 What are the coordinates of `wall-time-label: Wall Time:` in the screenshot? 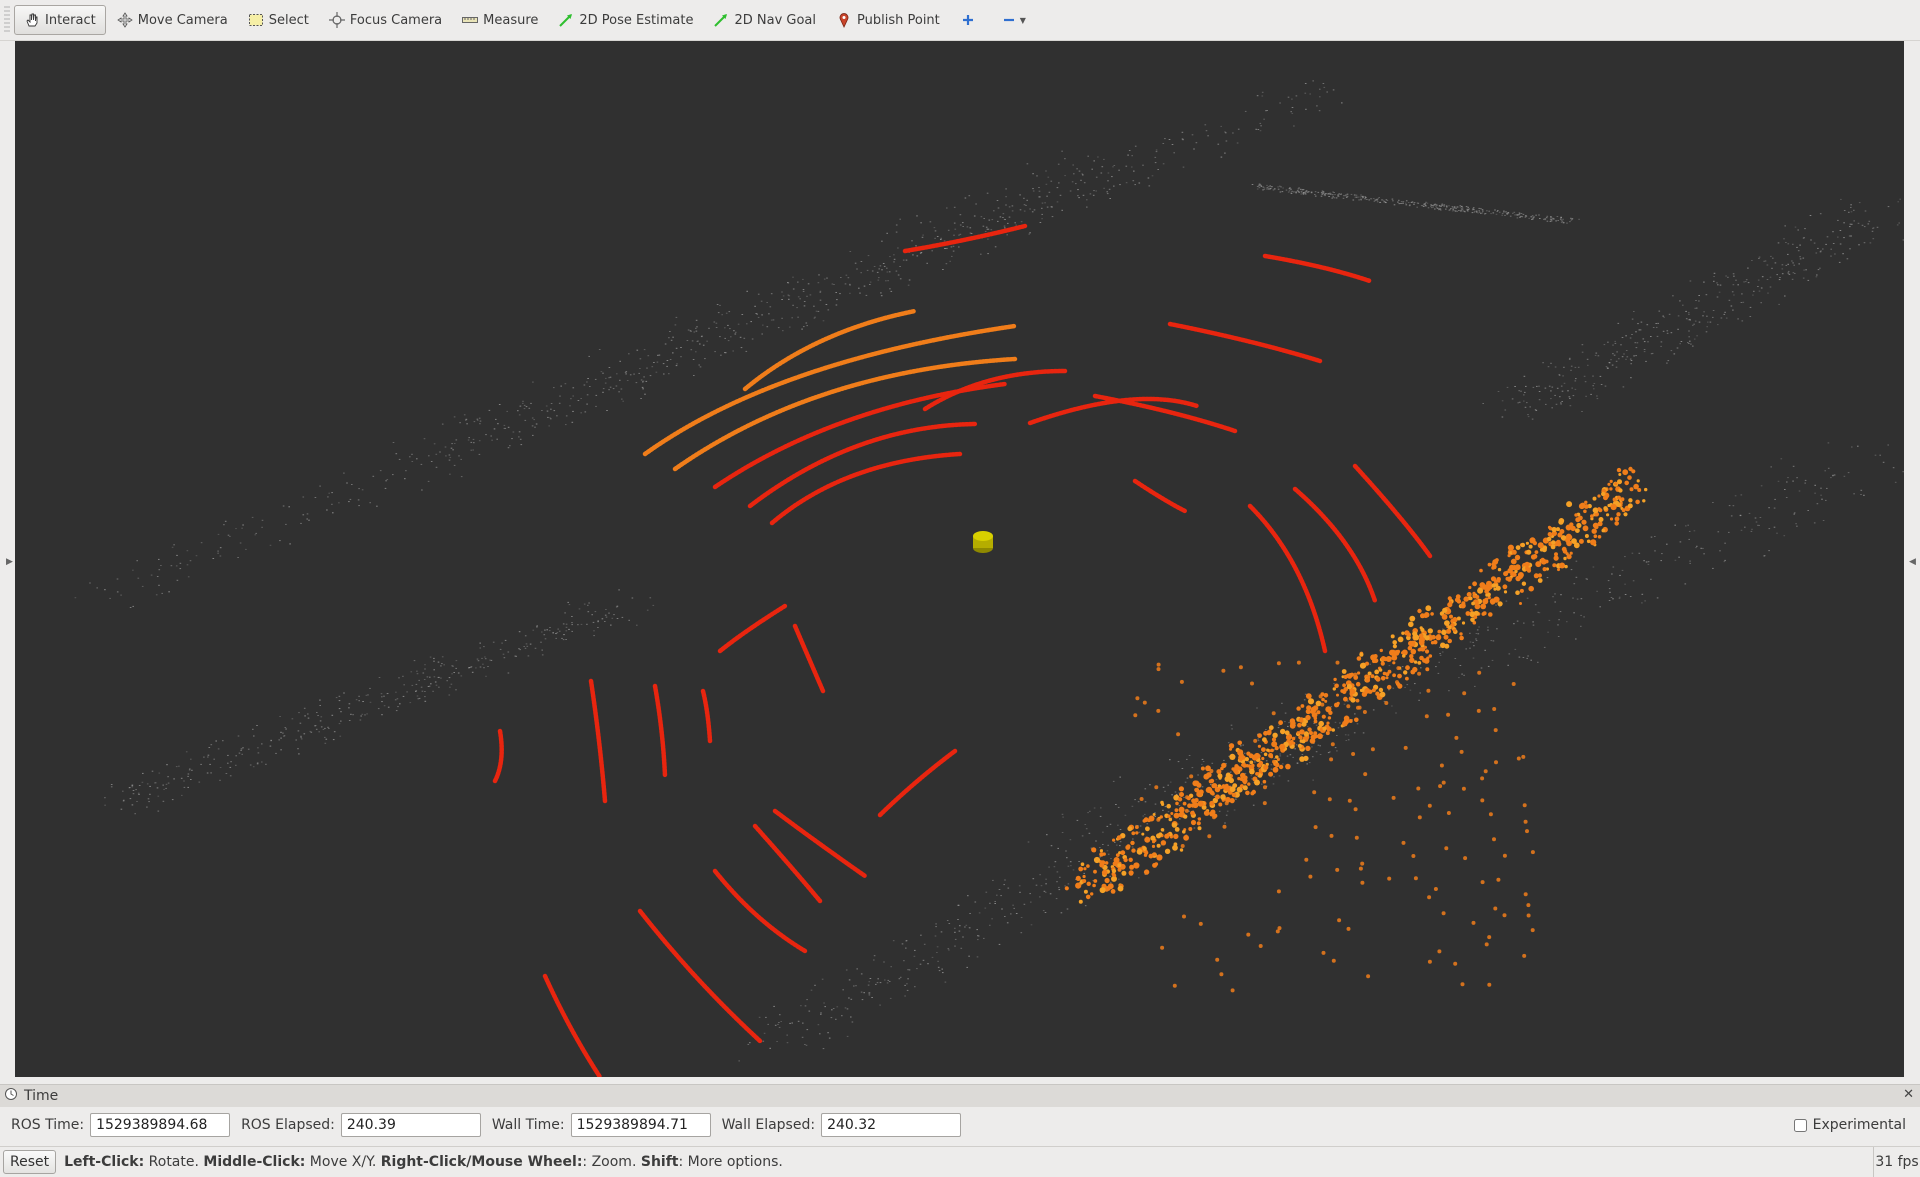 It's located at (528, 1125).